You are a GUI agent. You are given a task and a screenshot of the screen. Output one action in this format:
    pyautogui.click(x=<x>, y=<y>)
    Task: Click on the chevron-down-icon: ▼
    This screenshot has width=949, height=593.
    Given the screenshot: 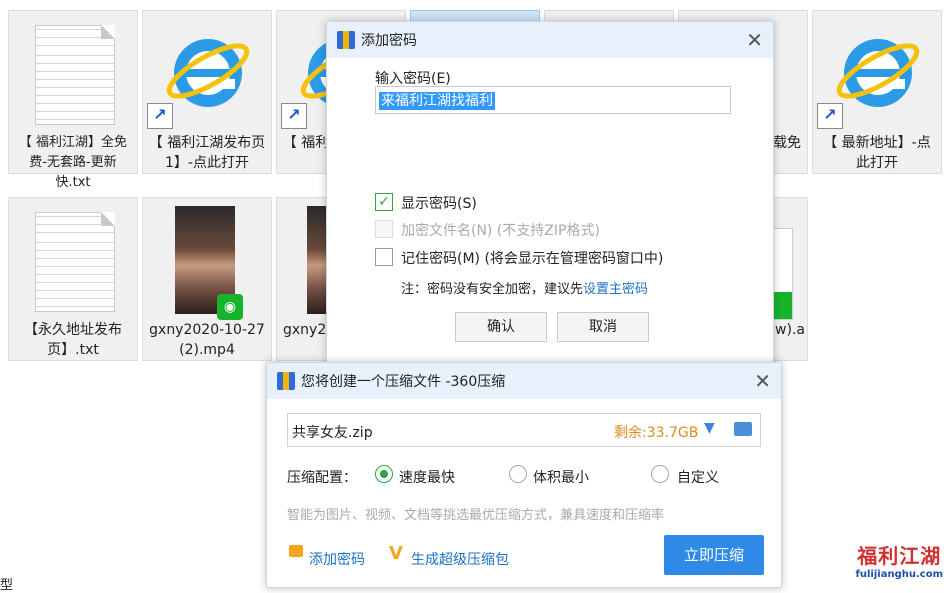 What is the action you would take?
    pyautogui.click(x=709, y=428)
    